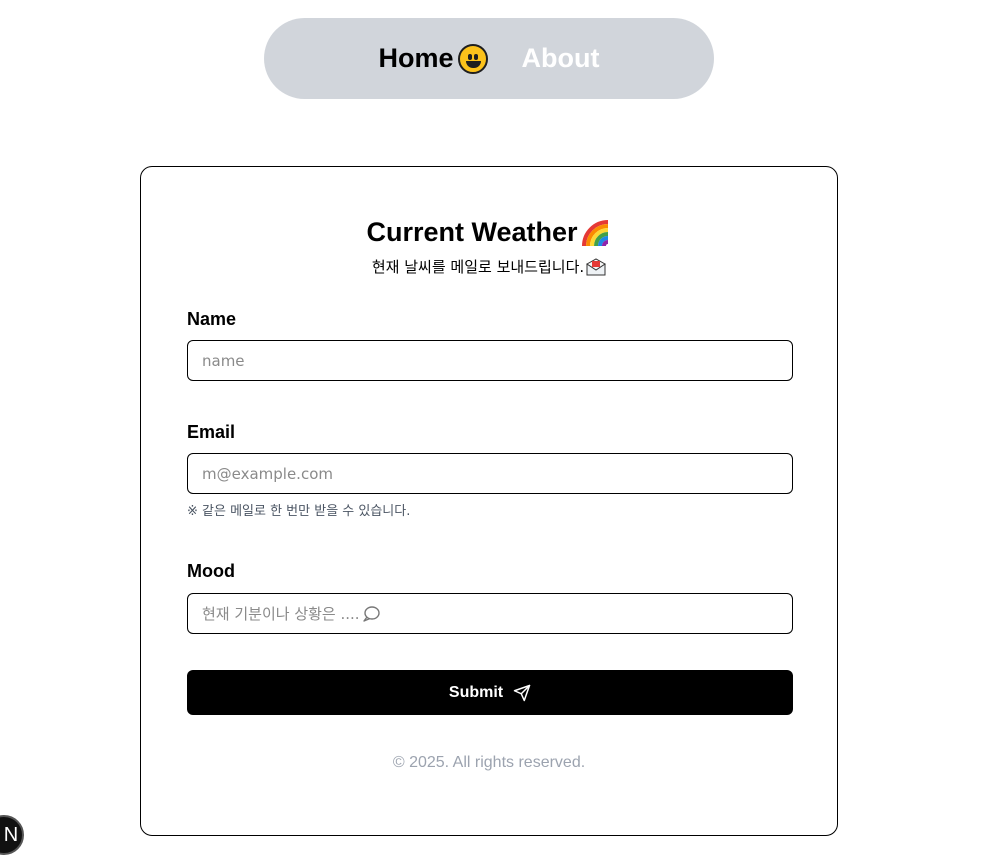 This screenshot has height=867, width=990. I want to click on dev-badge-label: N, so click(11, 834).